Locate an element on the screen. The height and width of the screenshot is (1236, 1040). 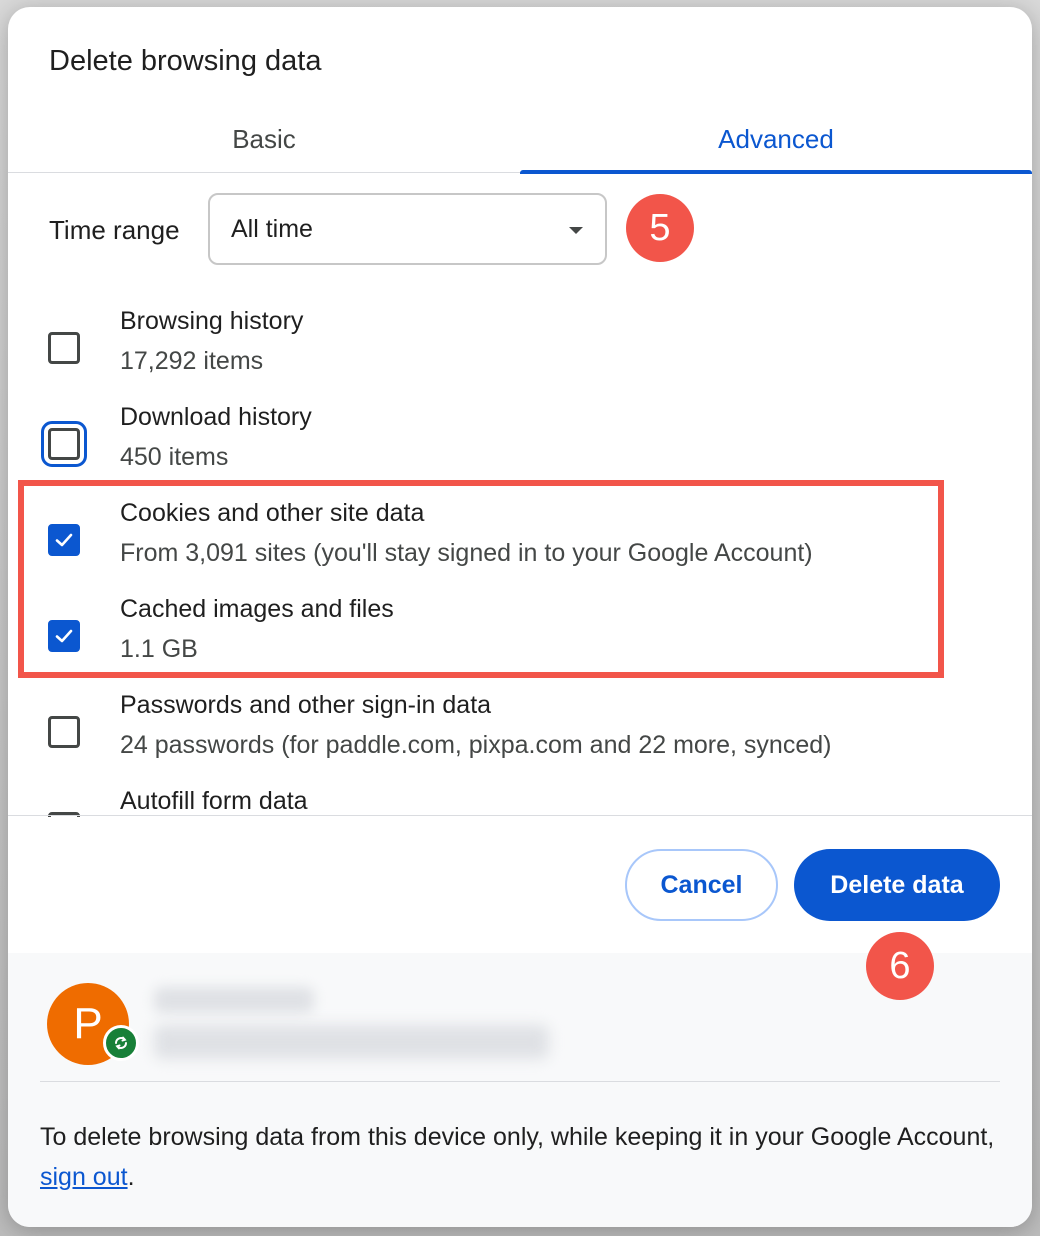
sync-icon is located at coordinates (121, 1043).